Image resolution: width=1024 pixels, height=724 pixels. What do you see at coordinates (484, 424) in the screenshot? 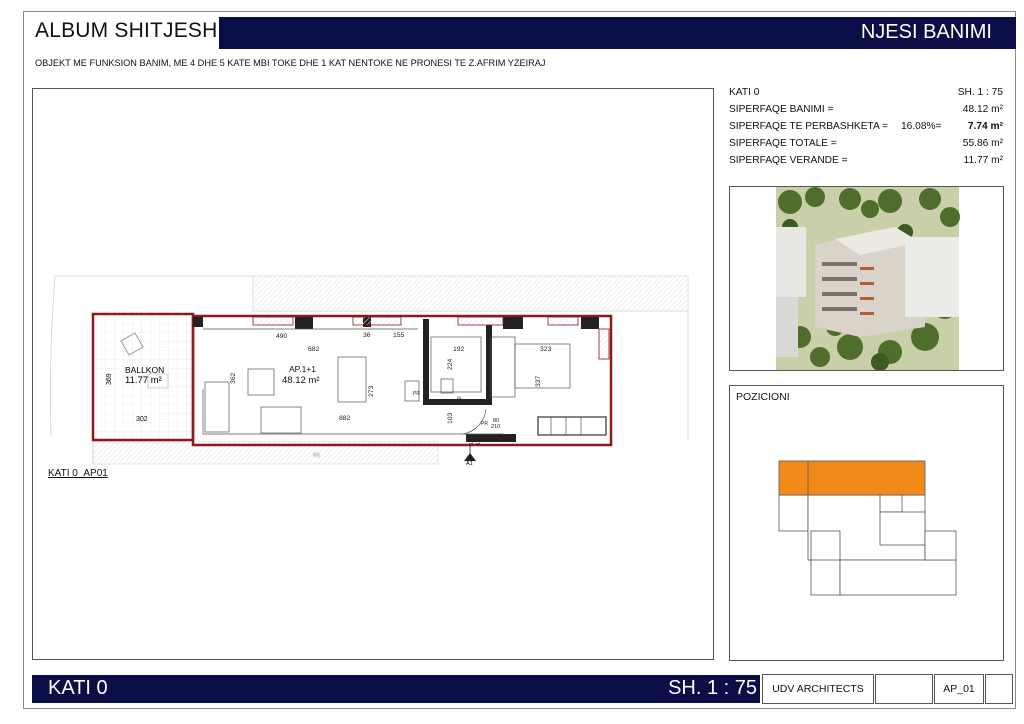
I see `door-pr-label: PR` at bounding box center [484, 424].